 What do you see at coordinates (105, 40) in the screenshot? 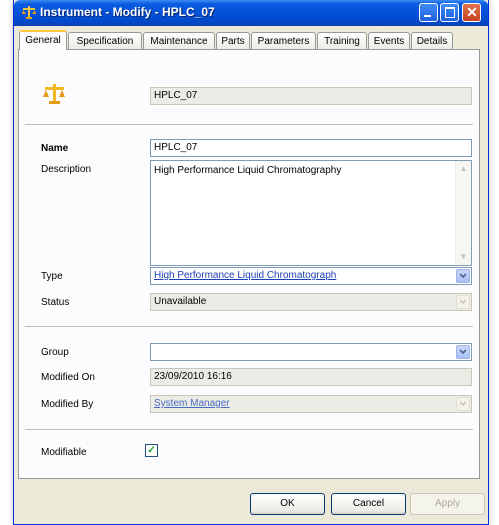
I see `tab-specification: Specification` at bounding box center [105, 40].